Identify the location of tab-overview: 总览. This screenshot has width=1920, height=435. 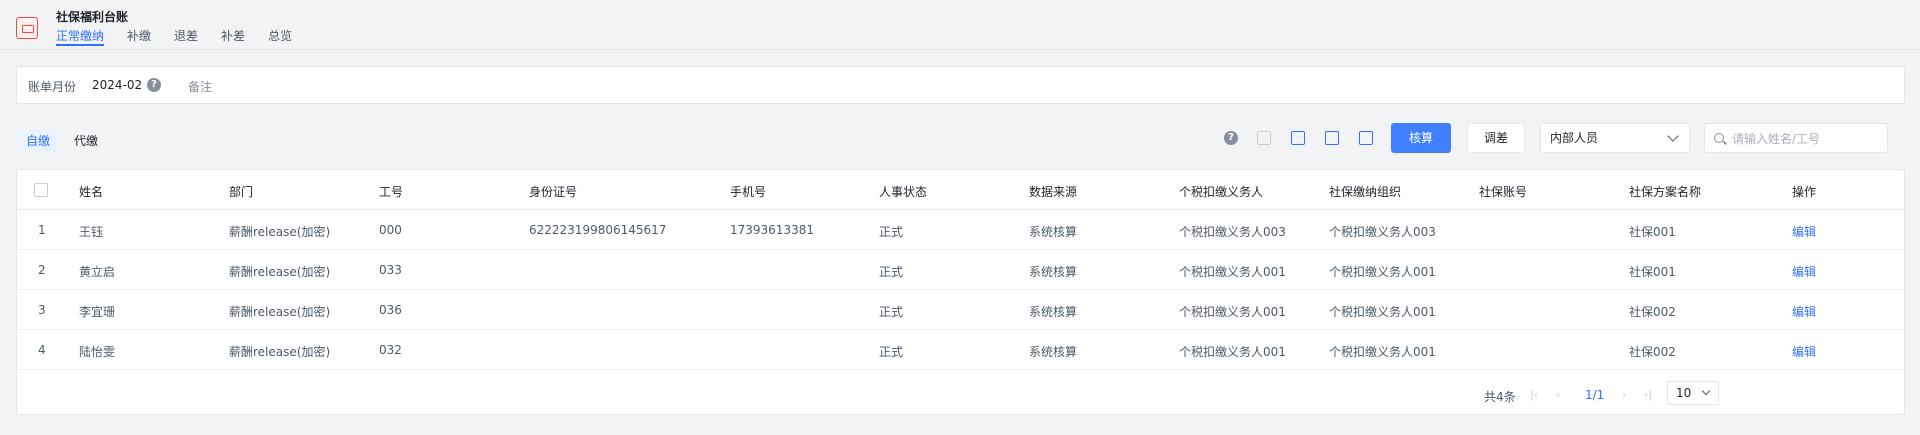
(280, 36).